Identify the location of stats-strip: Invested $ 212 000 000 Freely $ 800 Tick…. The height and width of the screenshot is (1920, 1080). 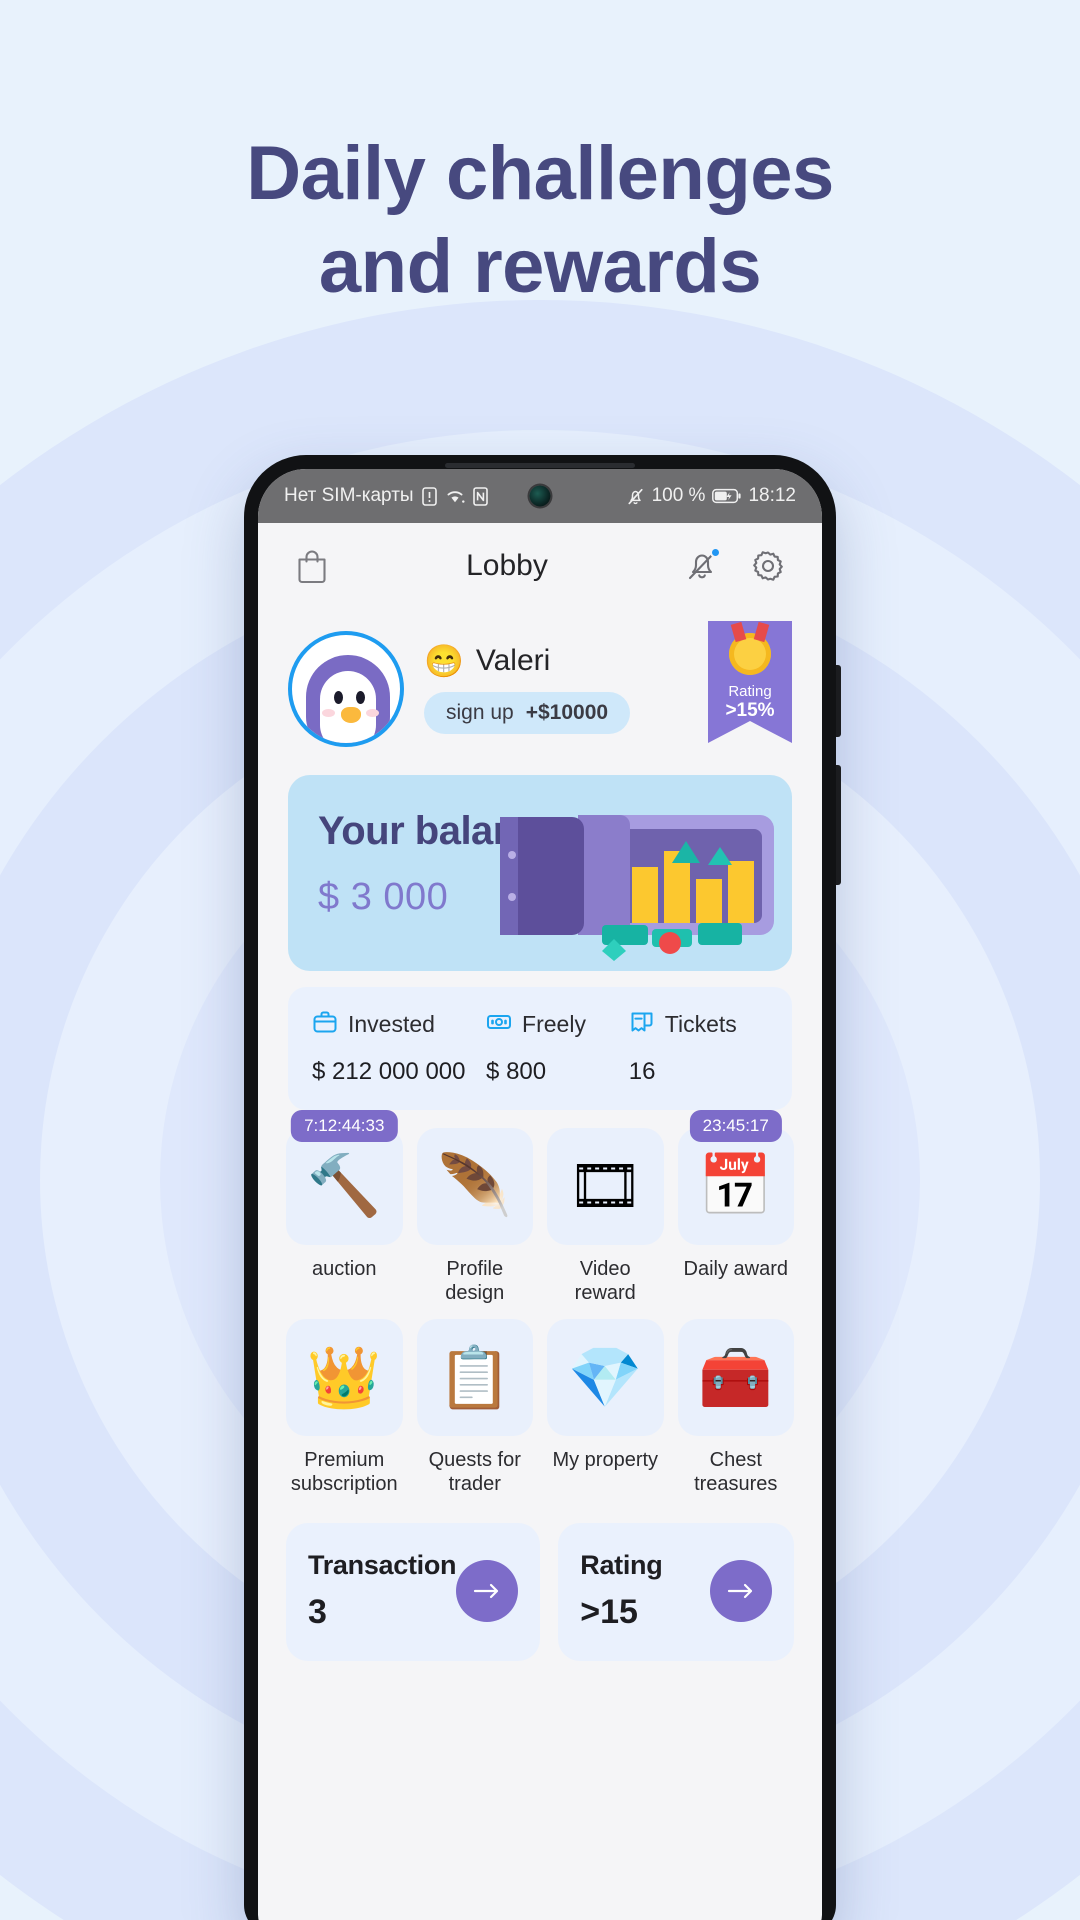
(540, 1048).